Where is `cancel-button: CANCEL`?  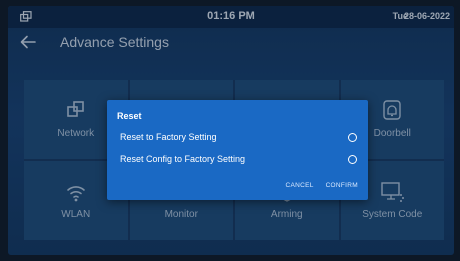
cancel-button: CANCEL is located at coordinates (300, 185).